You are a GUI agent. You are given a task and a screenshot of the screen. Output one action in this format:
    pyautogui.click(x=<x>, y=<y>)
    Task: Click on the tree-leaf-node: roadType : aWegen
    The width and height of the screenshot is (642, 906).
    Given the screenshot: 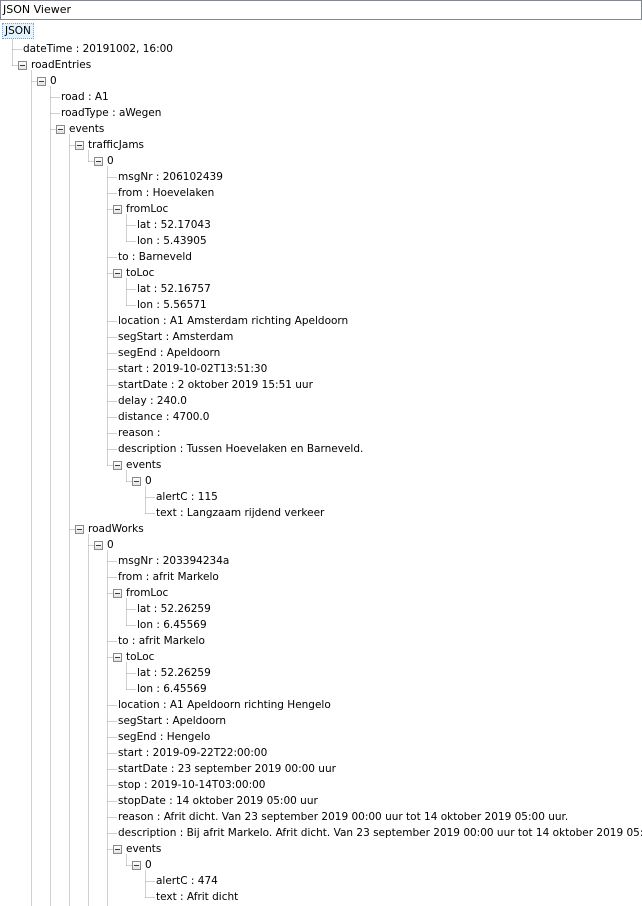 What is the action you would take?
    pyautogui.click(x=110, y=113)
    